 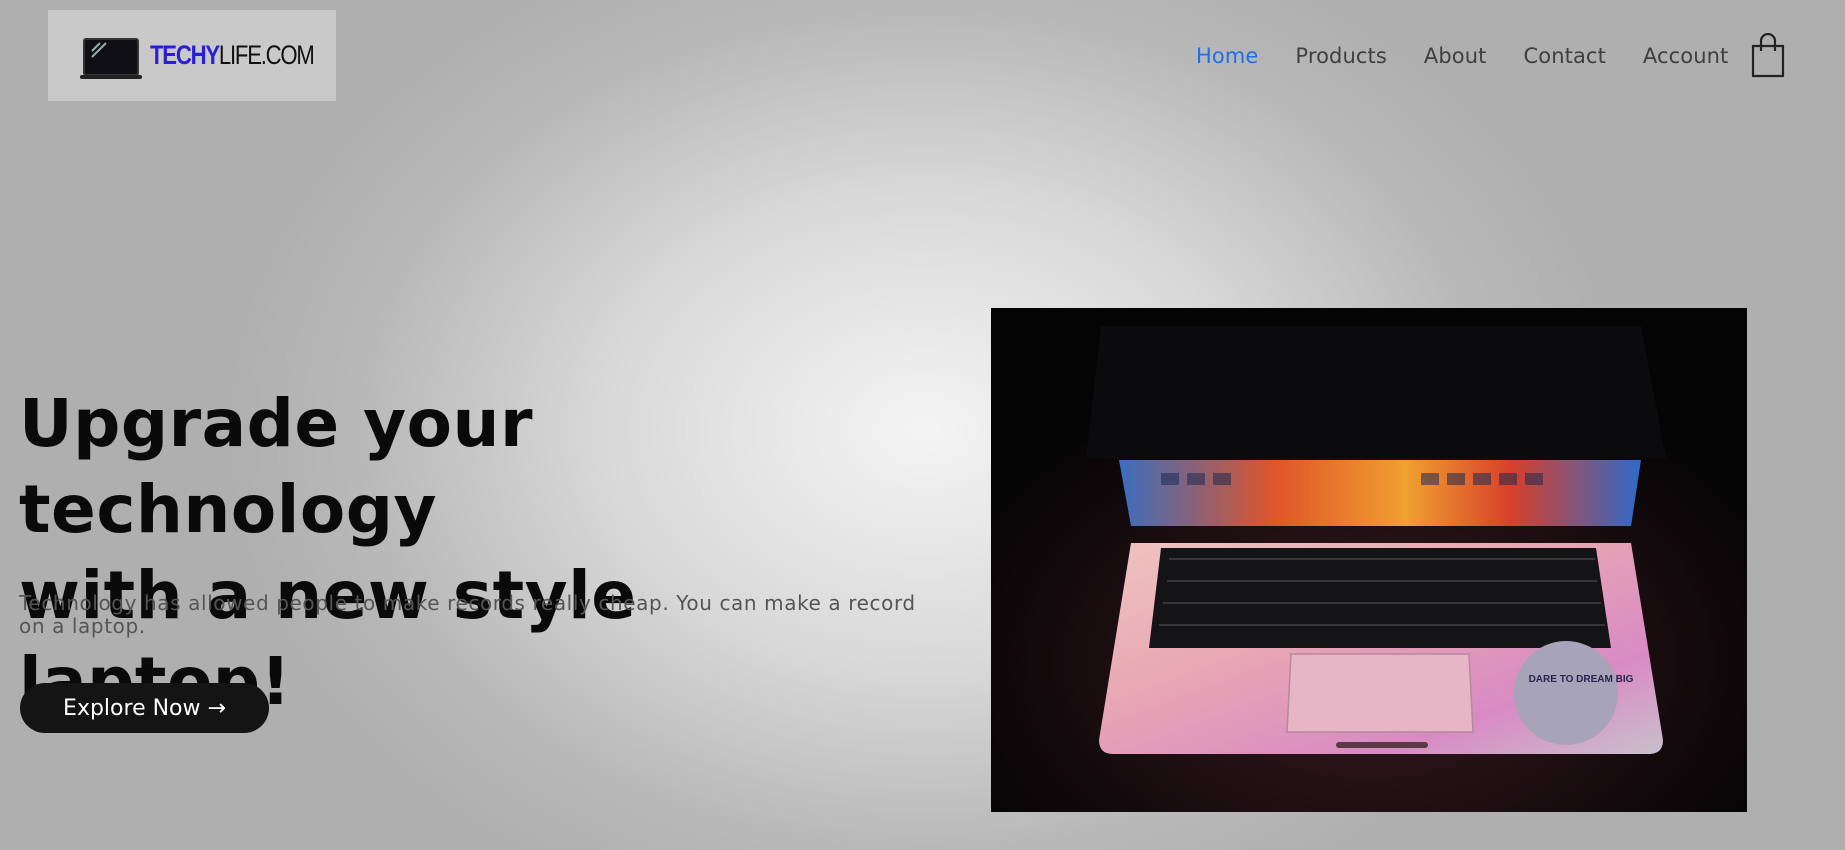 I want to click on sticker-text: DARE TO DREAM BIG, so click(x=1581, y=679).